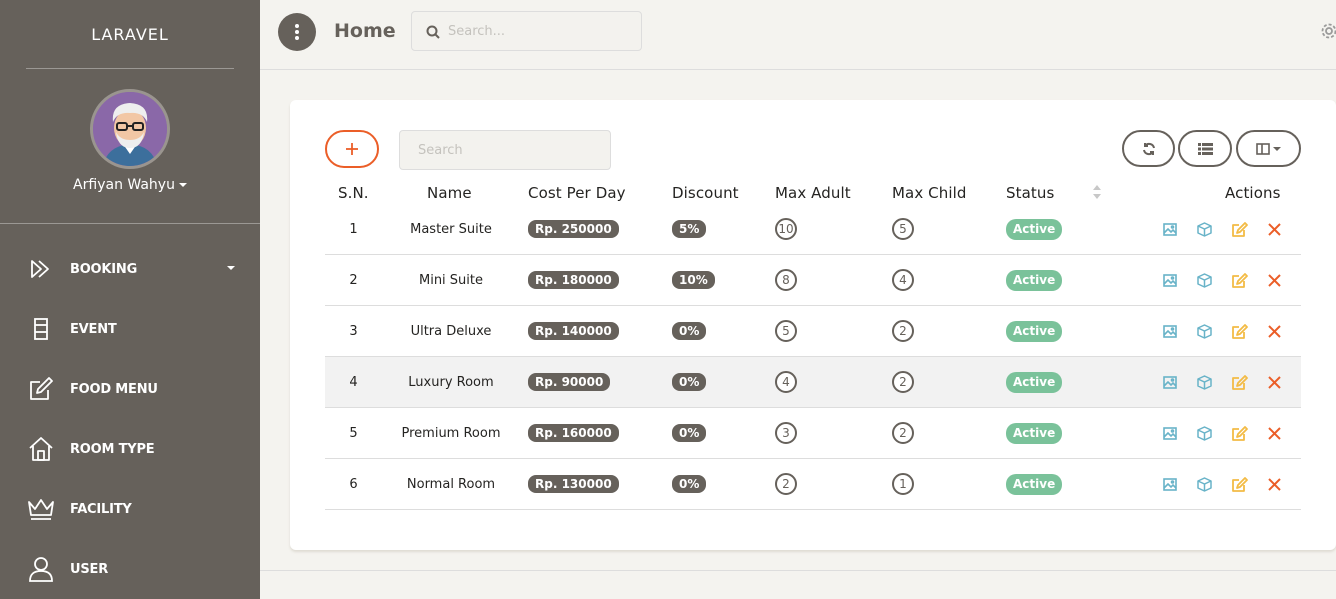 Image resolution: width=1336 pixels, height=599 pixels. What do you see at coordinates (130, 269) in the screenshot?
I see `sidebar-item-booking: BOOKING` at bounding box center [130, 269].